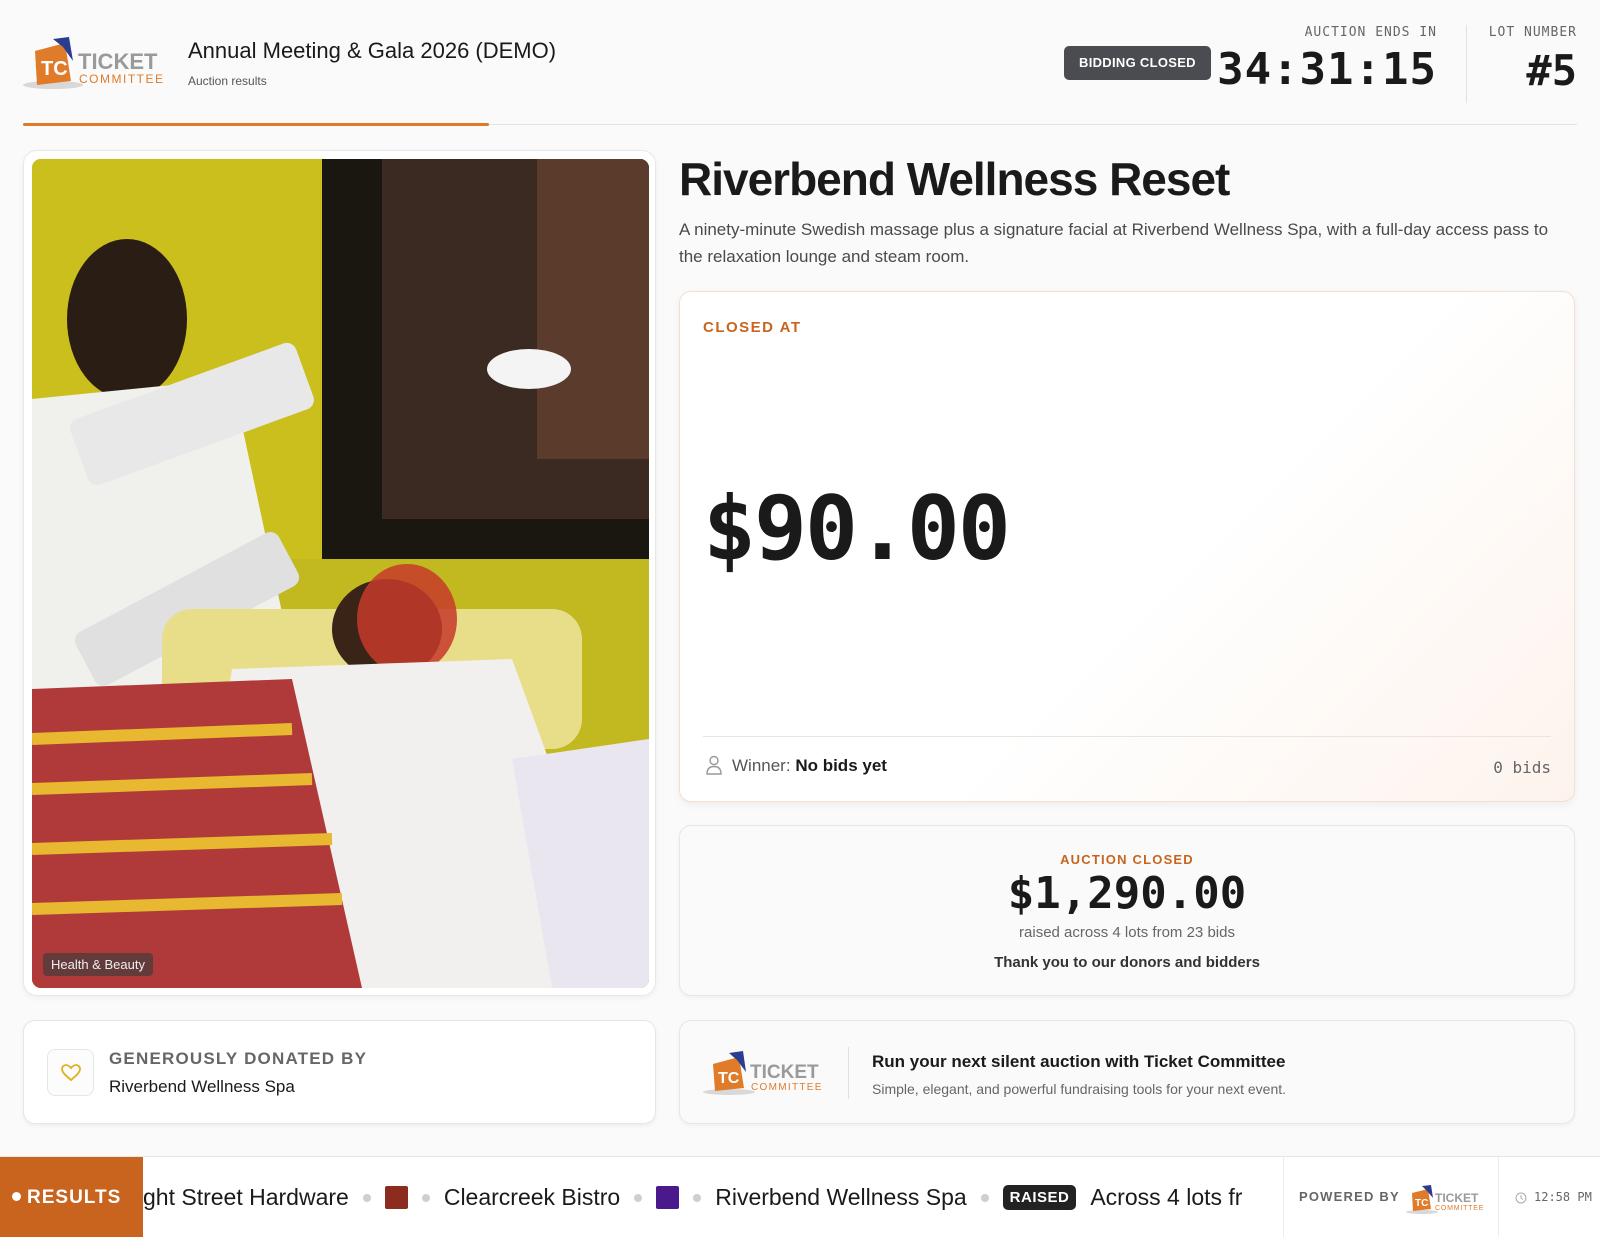 The width and height of the screenshot is (1600, 1237). I want to click on promo-divider, so click(848, 1073).